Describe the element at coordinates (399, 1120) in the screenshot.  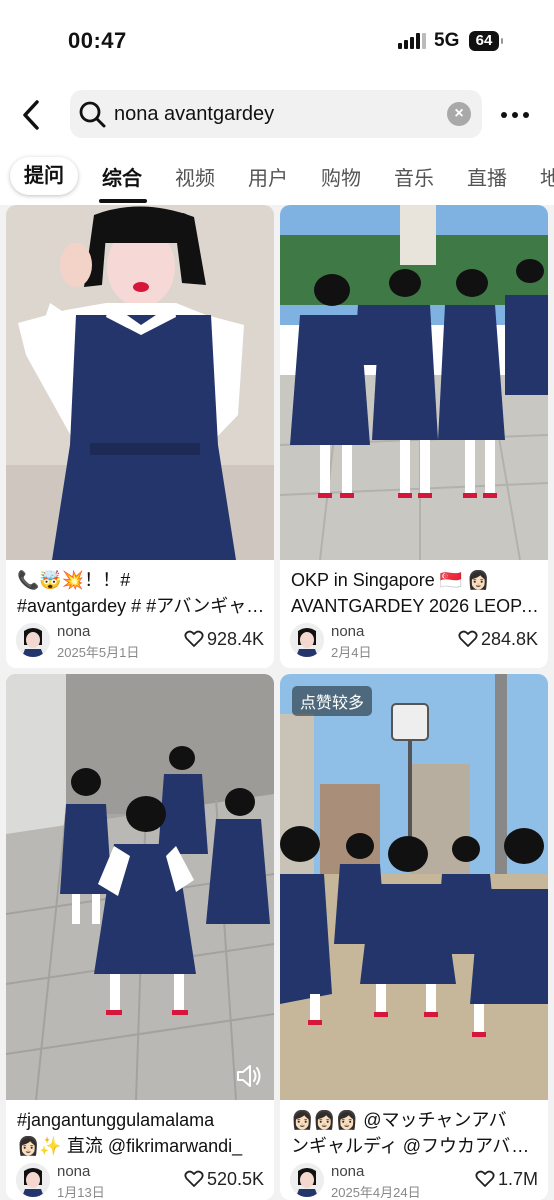
I see `card-title-line1: 👩🏻👩🏻👩🏻 @マッチャンアバ` at that location.